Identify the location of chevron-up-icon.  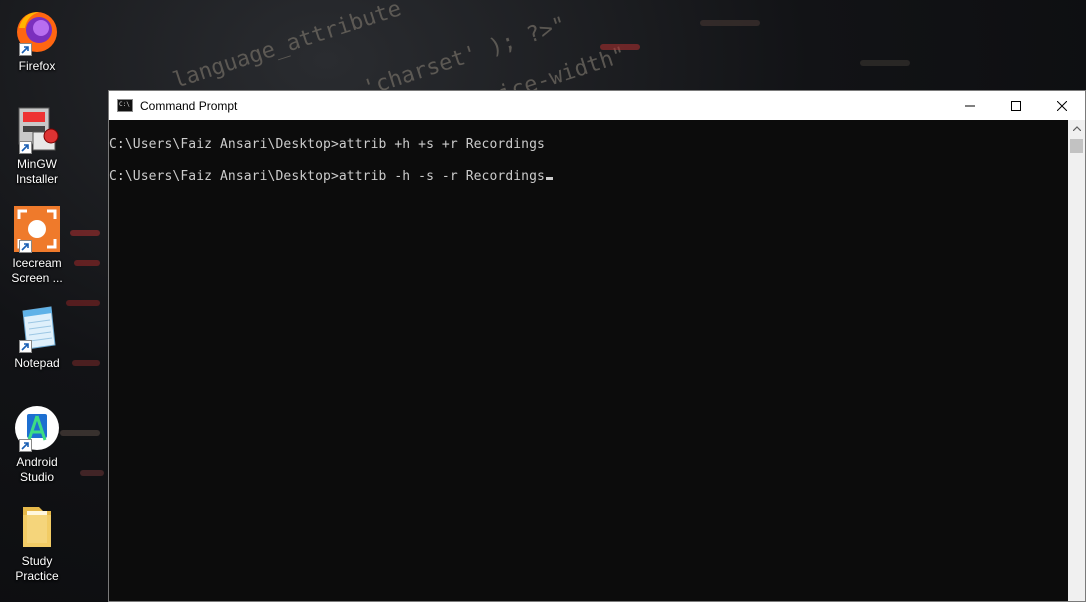
(1076, 128).